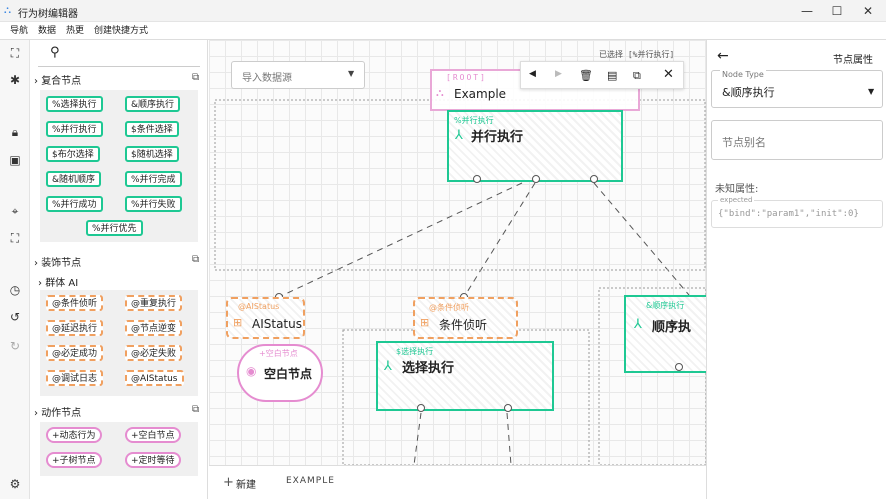  I want to click on chip-condition-listen: @条件侦听, so click(75, 303).